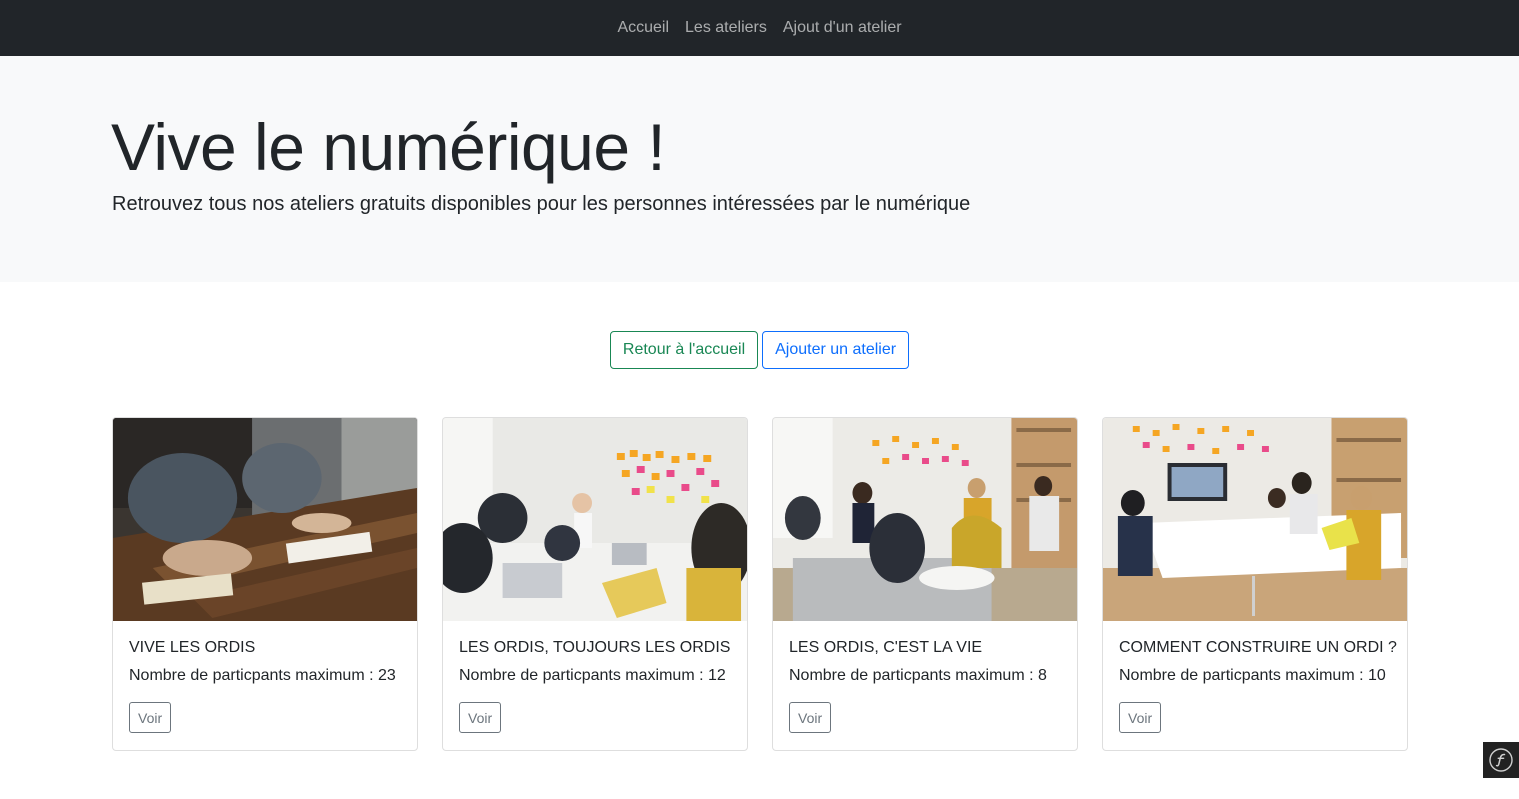 The image size is (1519, 799). I want to click on card-participants: Nombre de particpants maximum : 8, so click(918, 675).